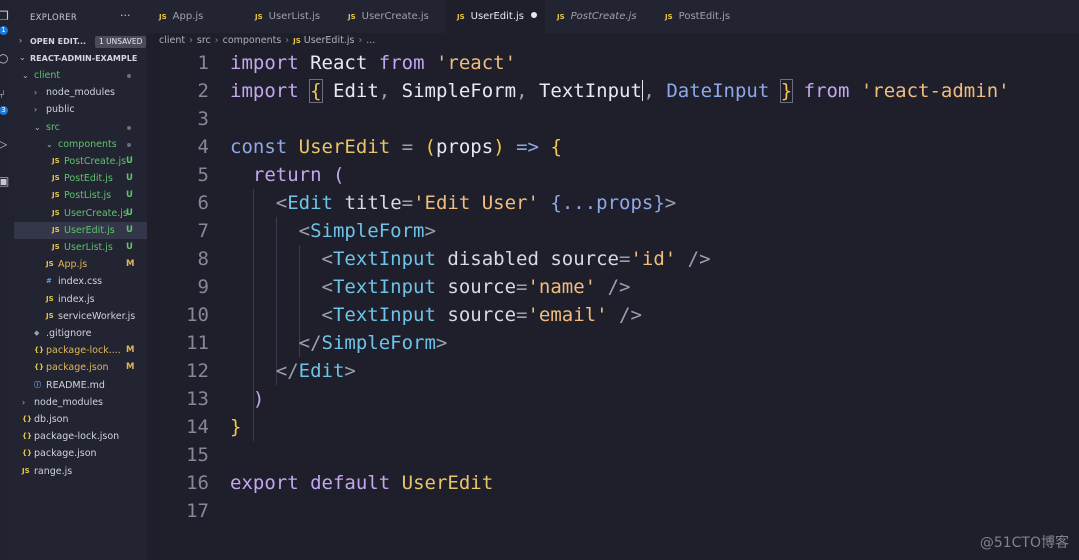 The height and width of the screenshot is (560, 1079). I want to click on activity-bar: ❐ 1 ○ ⑂ 3 ▷ ▣, so click(7, 280).